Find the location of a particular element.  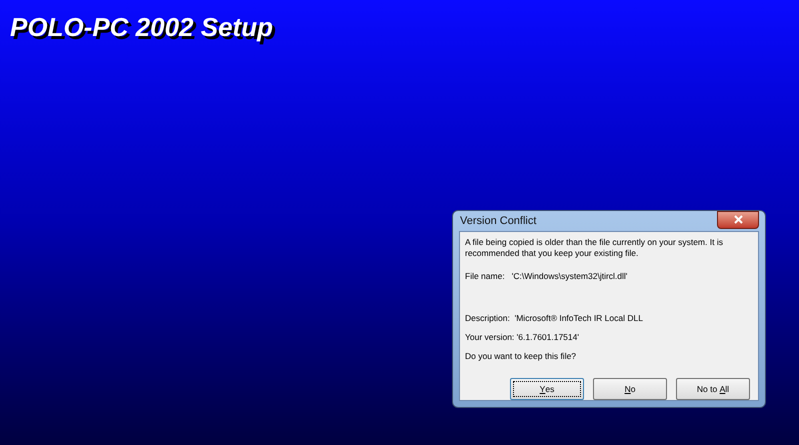

description-text: Description: 'Microsoft® InfoTech IR Local DLL is located at coordinates (554, 318).